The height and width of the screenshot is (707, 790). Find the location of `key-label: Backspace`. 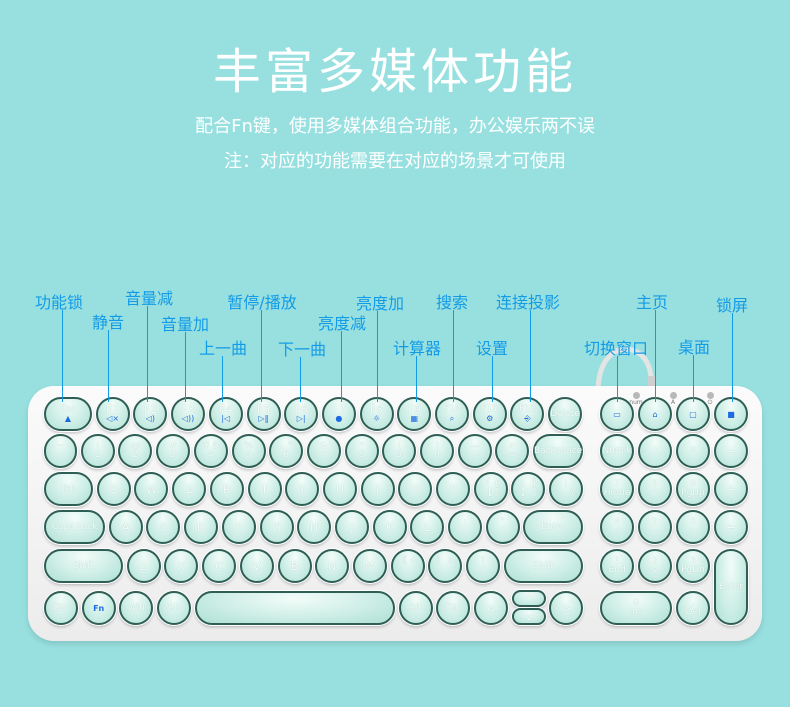

key-label: Backspace is located at coordinates (558, 450).